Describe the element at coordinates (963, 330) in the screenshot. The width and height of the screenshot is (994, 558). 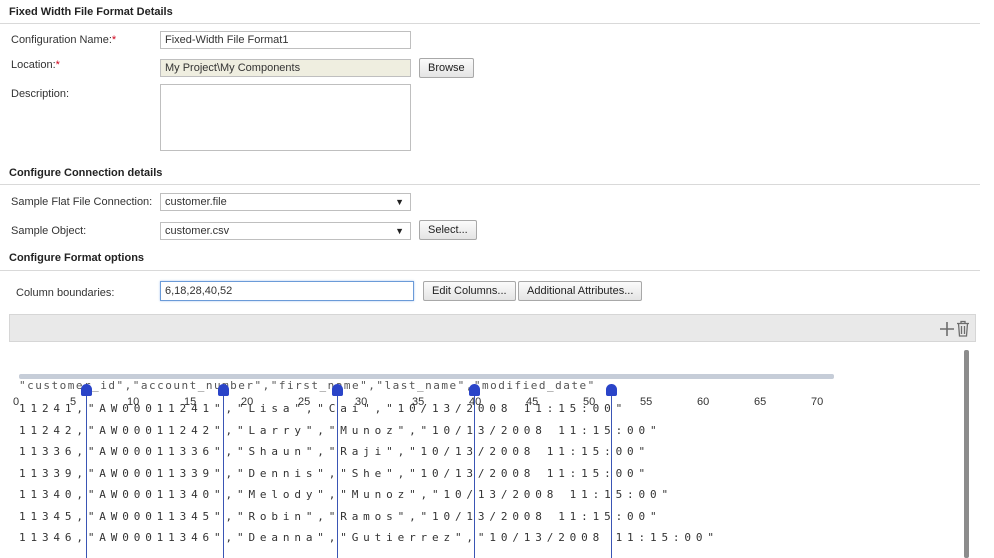
I see `trash-icon` at that location.